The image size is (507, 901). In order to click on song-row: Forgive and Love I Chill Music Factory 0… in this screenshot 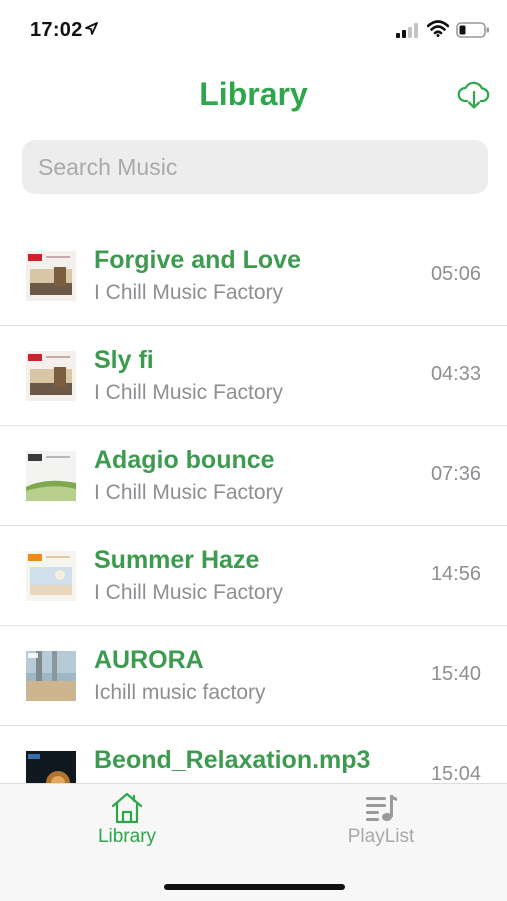, I will do `click(253, 276)`.